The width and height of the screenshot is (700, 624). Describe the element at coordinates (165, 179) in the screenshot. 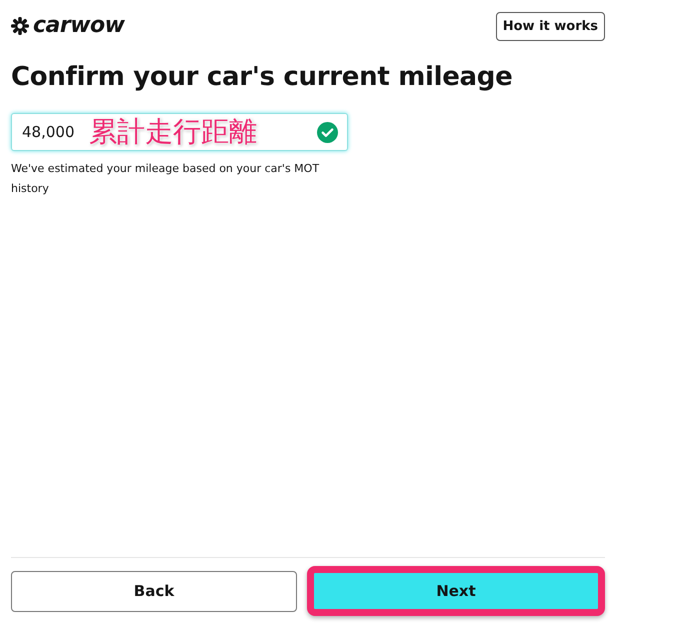

I see `helper-text: We've estimated your mileage based on your car's MOT history` at that location.